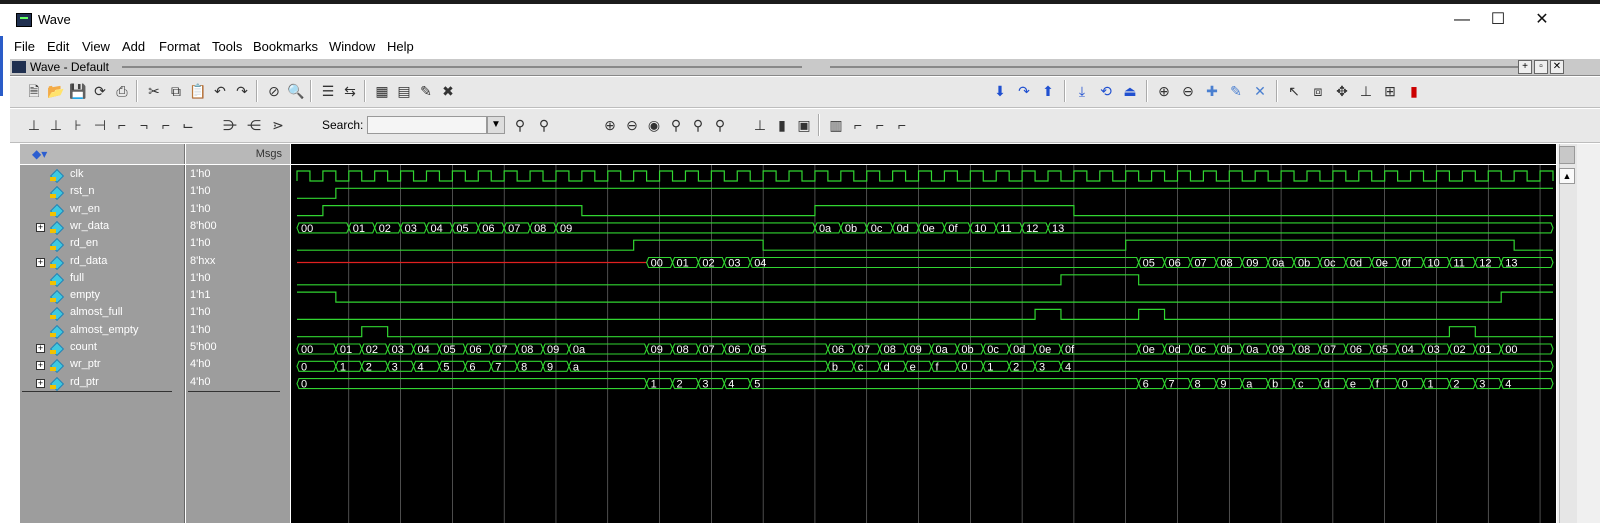 This screenshot has width=1600, height=523. What do you see at coordinates (40, 227) in the screenshot?
I see `expand-wr_data-button: +` at bounding box center [40, 227].